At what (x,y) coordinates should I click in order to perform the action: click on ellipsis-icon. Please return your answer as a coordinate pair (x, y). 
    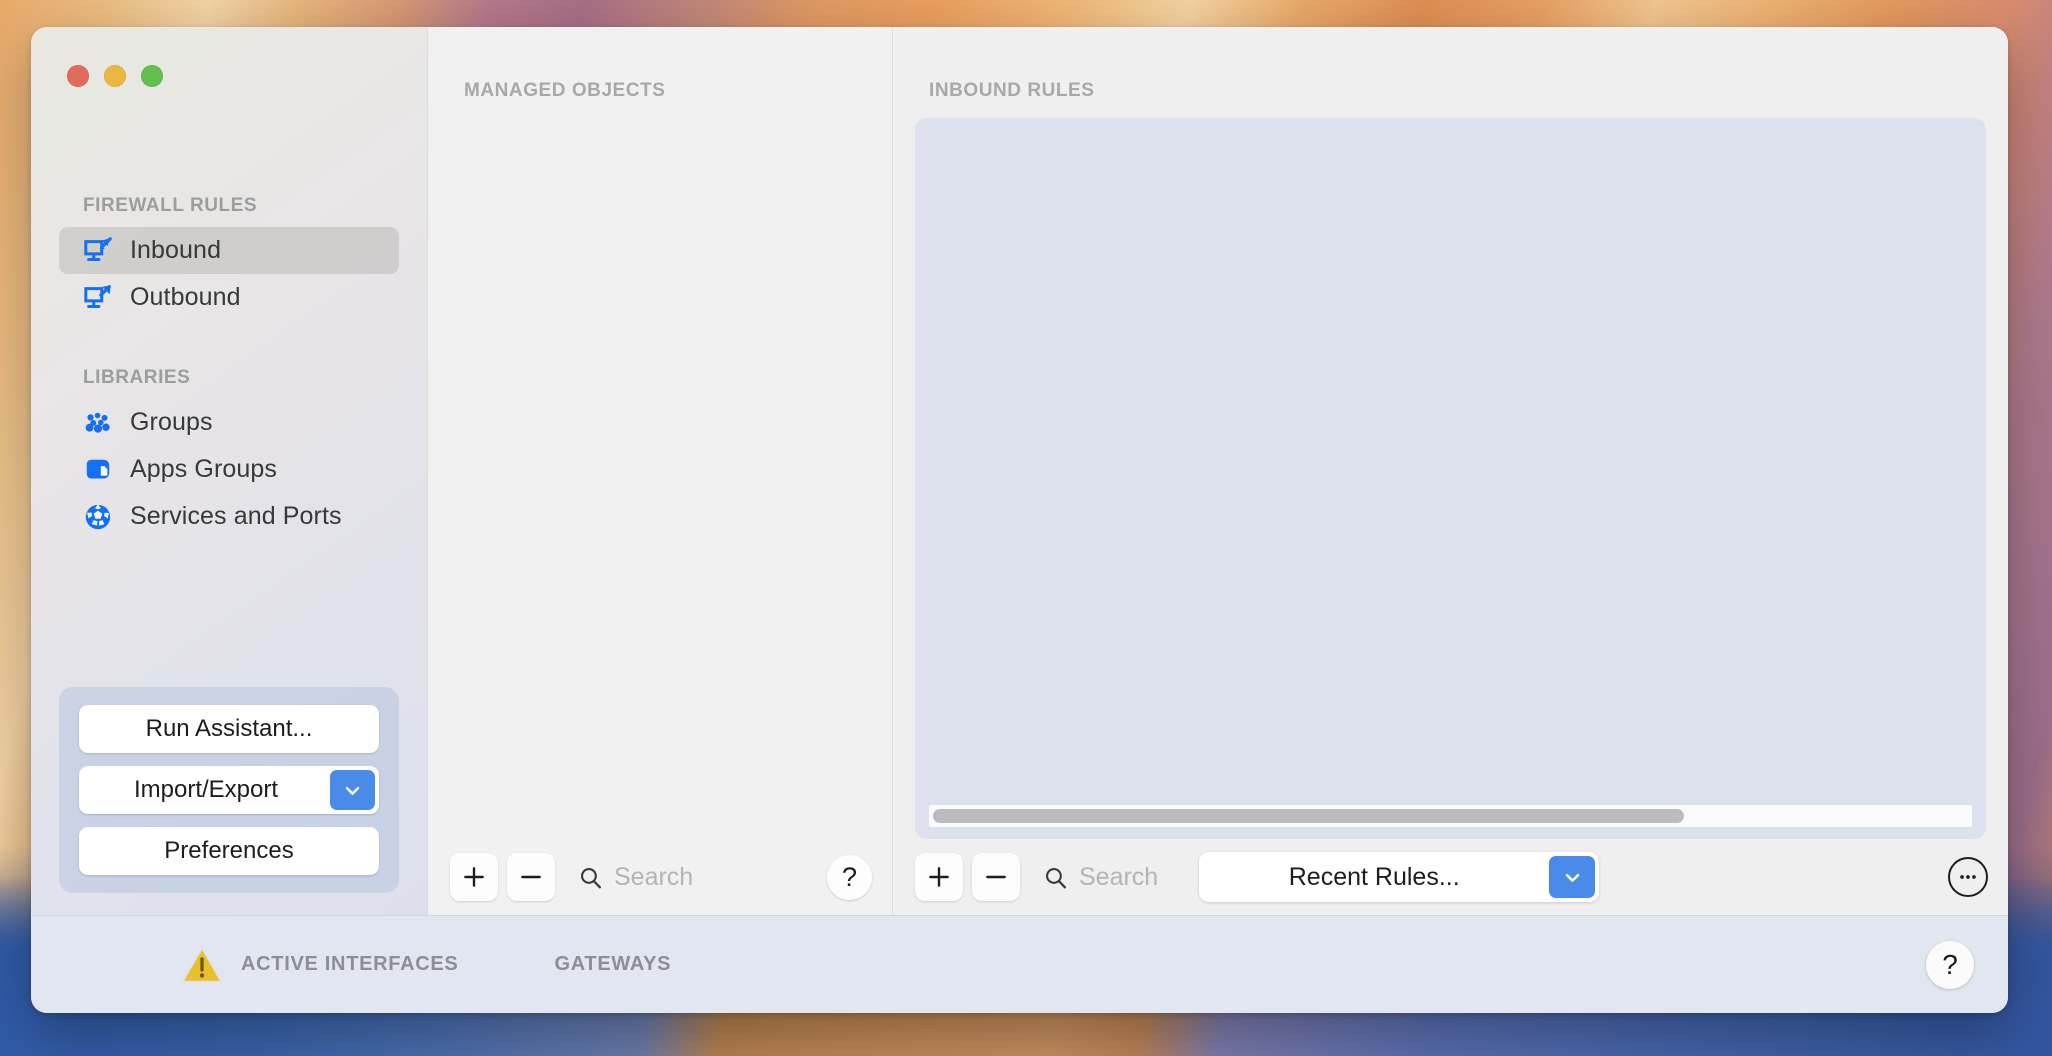
    Looking at the image, I should click on (1968, 877).